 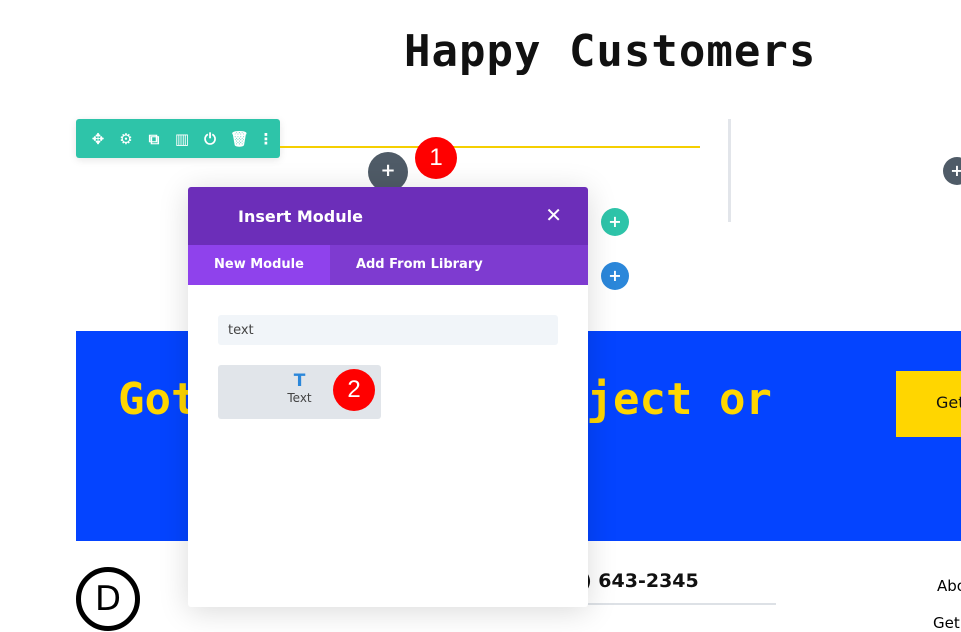 What do you see at coordinates (949, 586) in the screenshot?
I see `footer-link: Abo` at bounding box center [949, 586].